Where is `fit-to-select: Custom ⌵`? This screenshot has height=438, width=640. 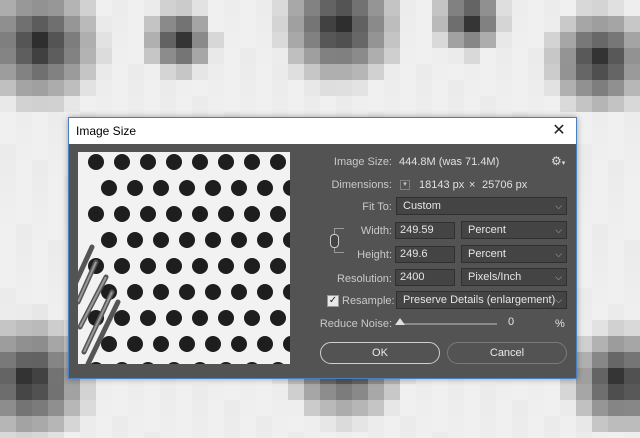
fit-to-select: Custom ⌵ is located at coordinates (481, 206).